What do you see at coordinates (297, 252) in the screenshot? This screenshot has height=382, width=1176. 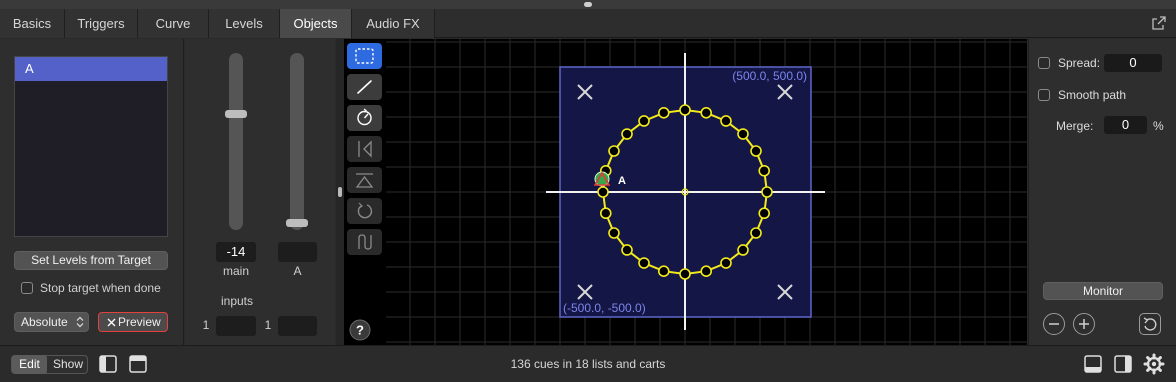 I see `object-level-field` at bounding box center [297, 252].